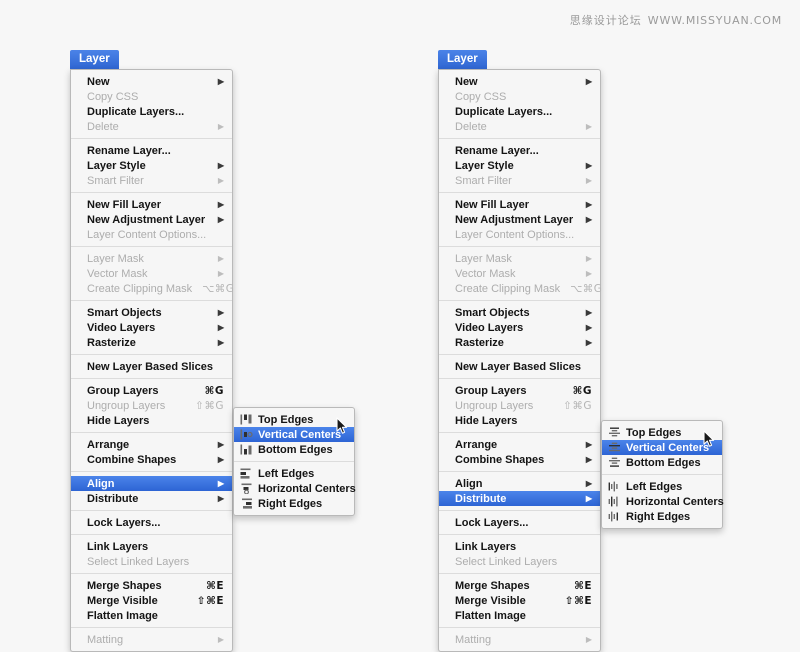  Describe the element at coordinates (500, 459) in the screenshot. I see `menu-item-label: Combine Shapes` at that location.